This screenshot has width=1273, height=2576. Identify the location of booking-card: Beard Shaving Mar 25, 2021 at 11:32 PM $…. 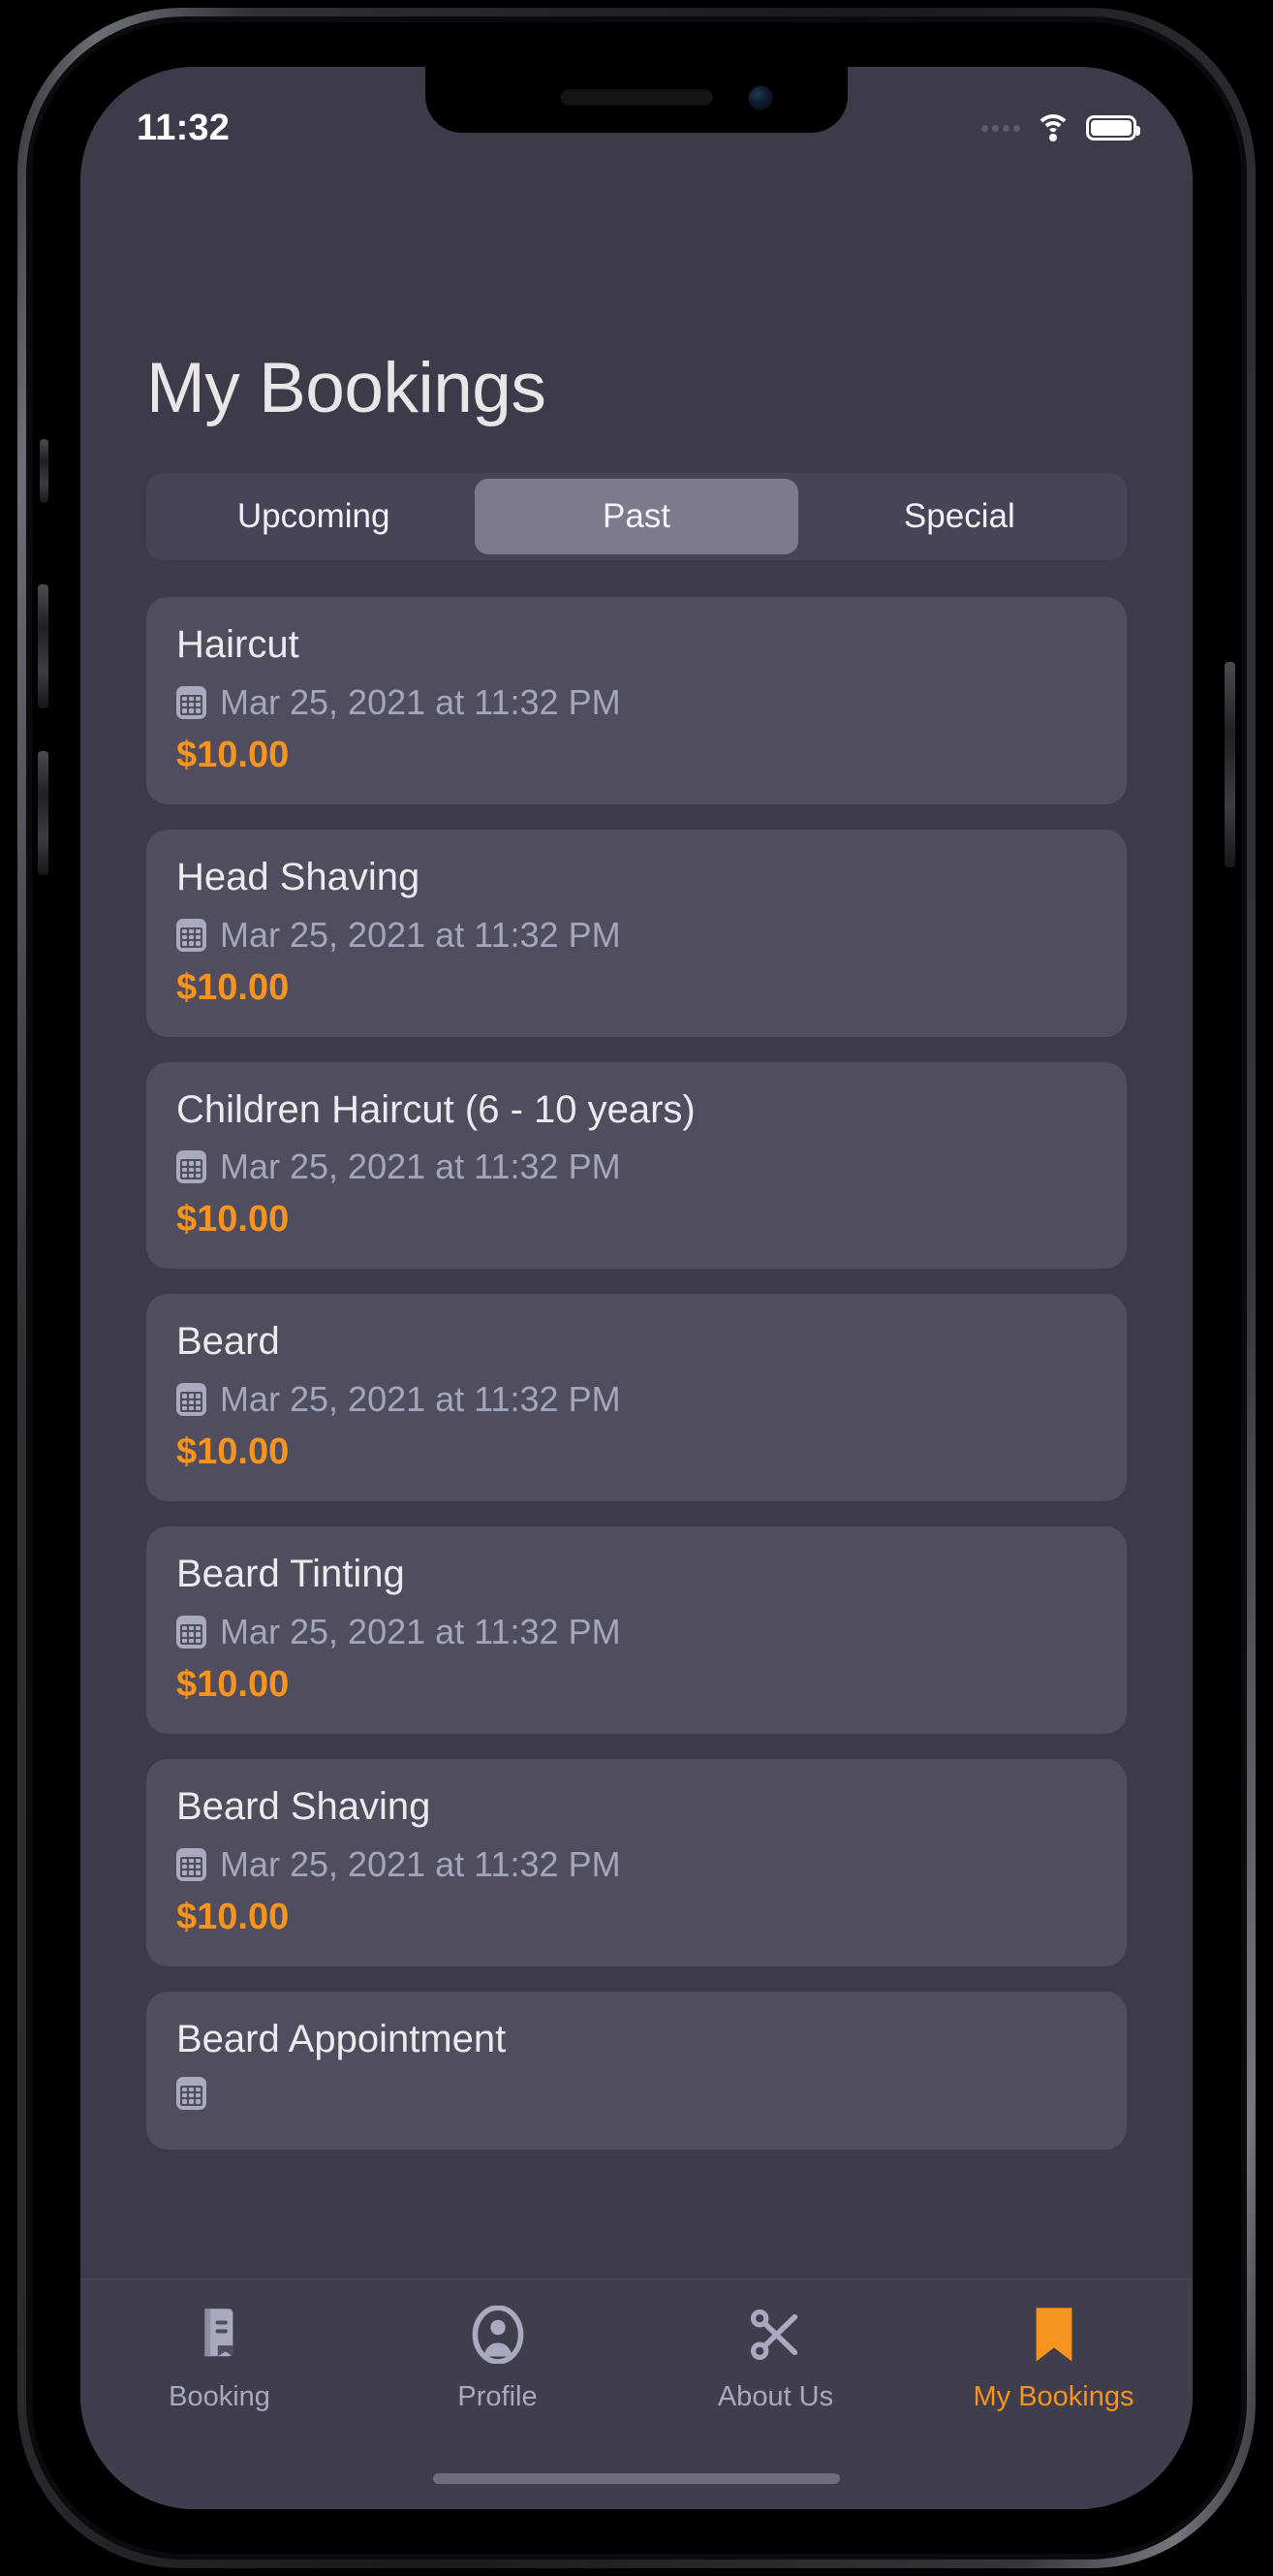
(636, 1862).